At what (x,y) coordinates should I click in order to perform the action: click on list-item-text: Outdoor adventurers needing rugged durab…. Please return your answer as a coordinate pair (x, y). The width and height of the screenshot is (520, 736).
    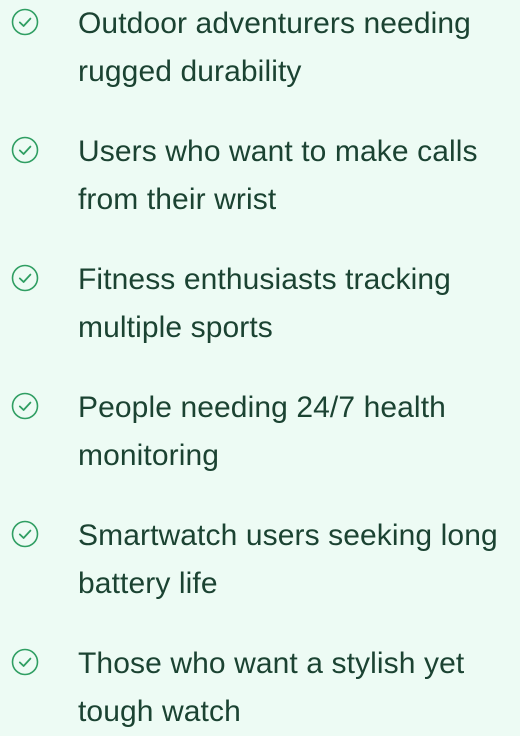
    Looking at the image, I should click on (274, 47).